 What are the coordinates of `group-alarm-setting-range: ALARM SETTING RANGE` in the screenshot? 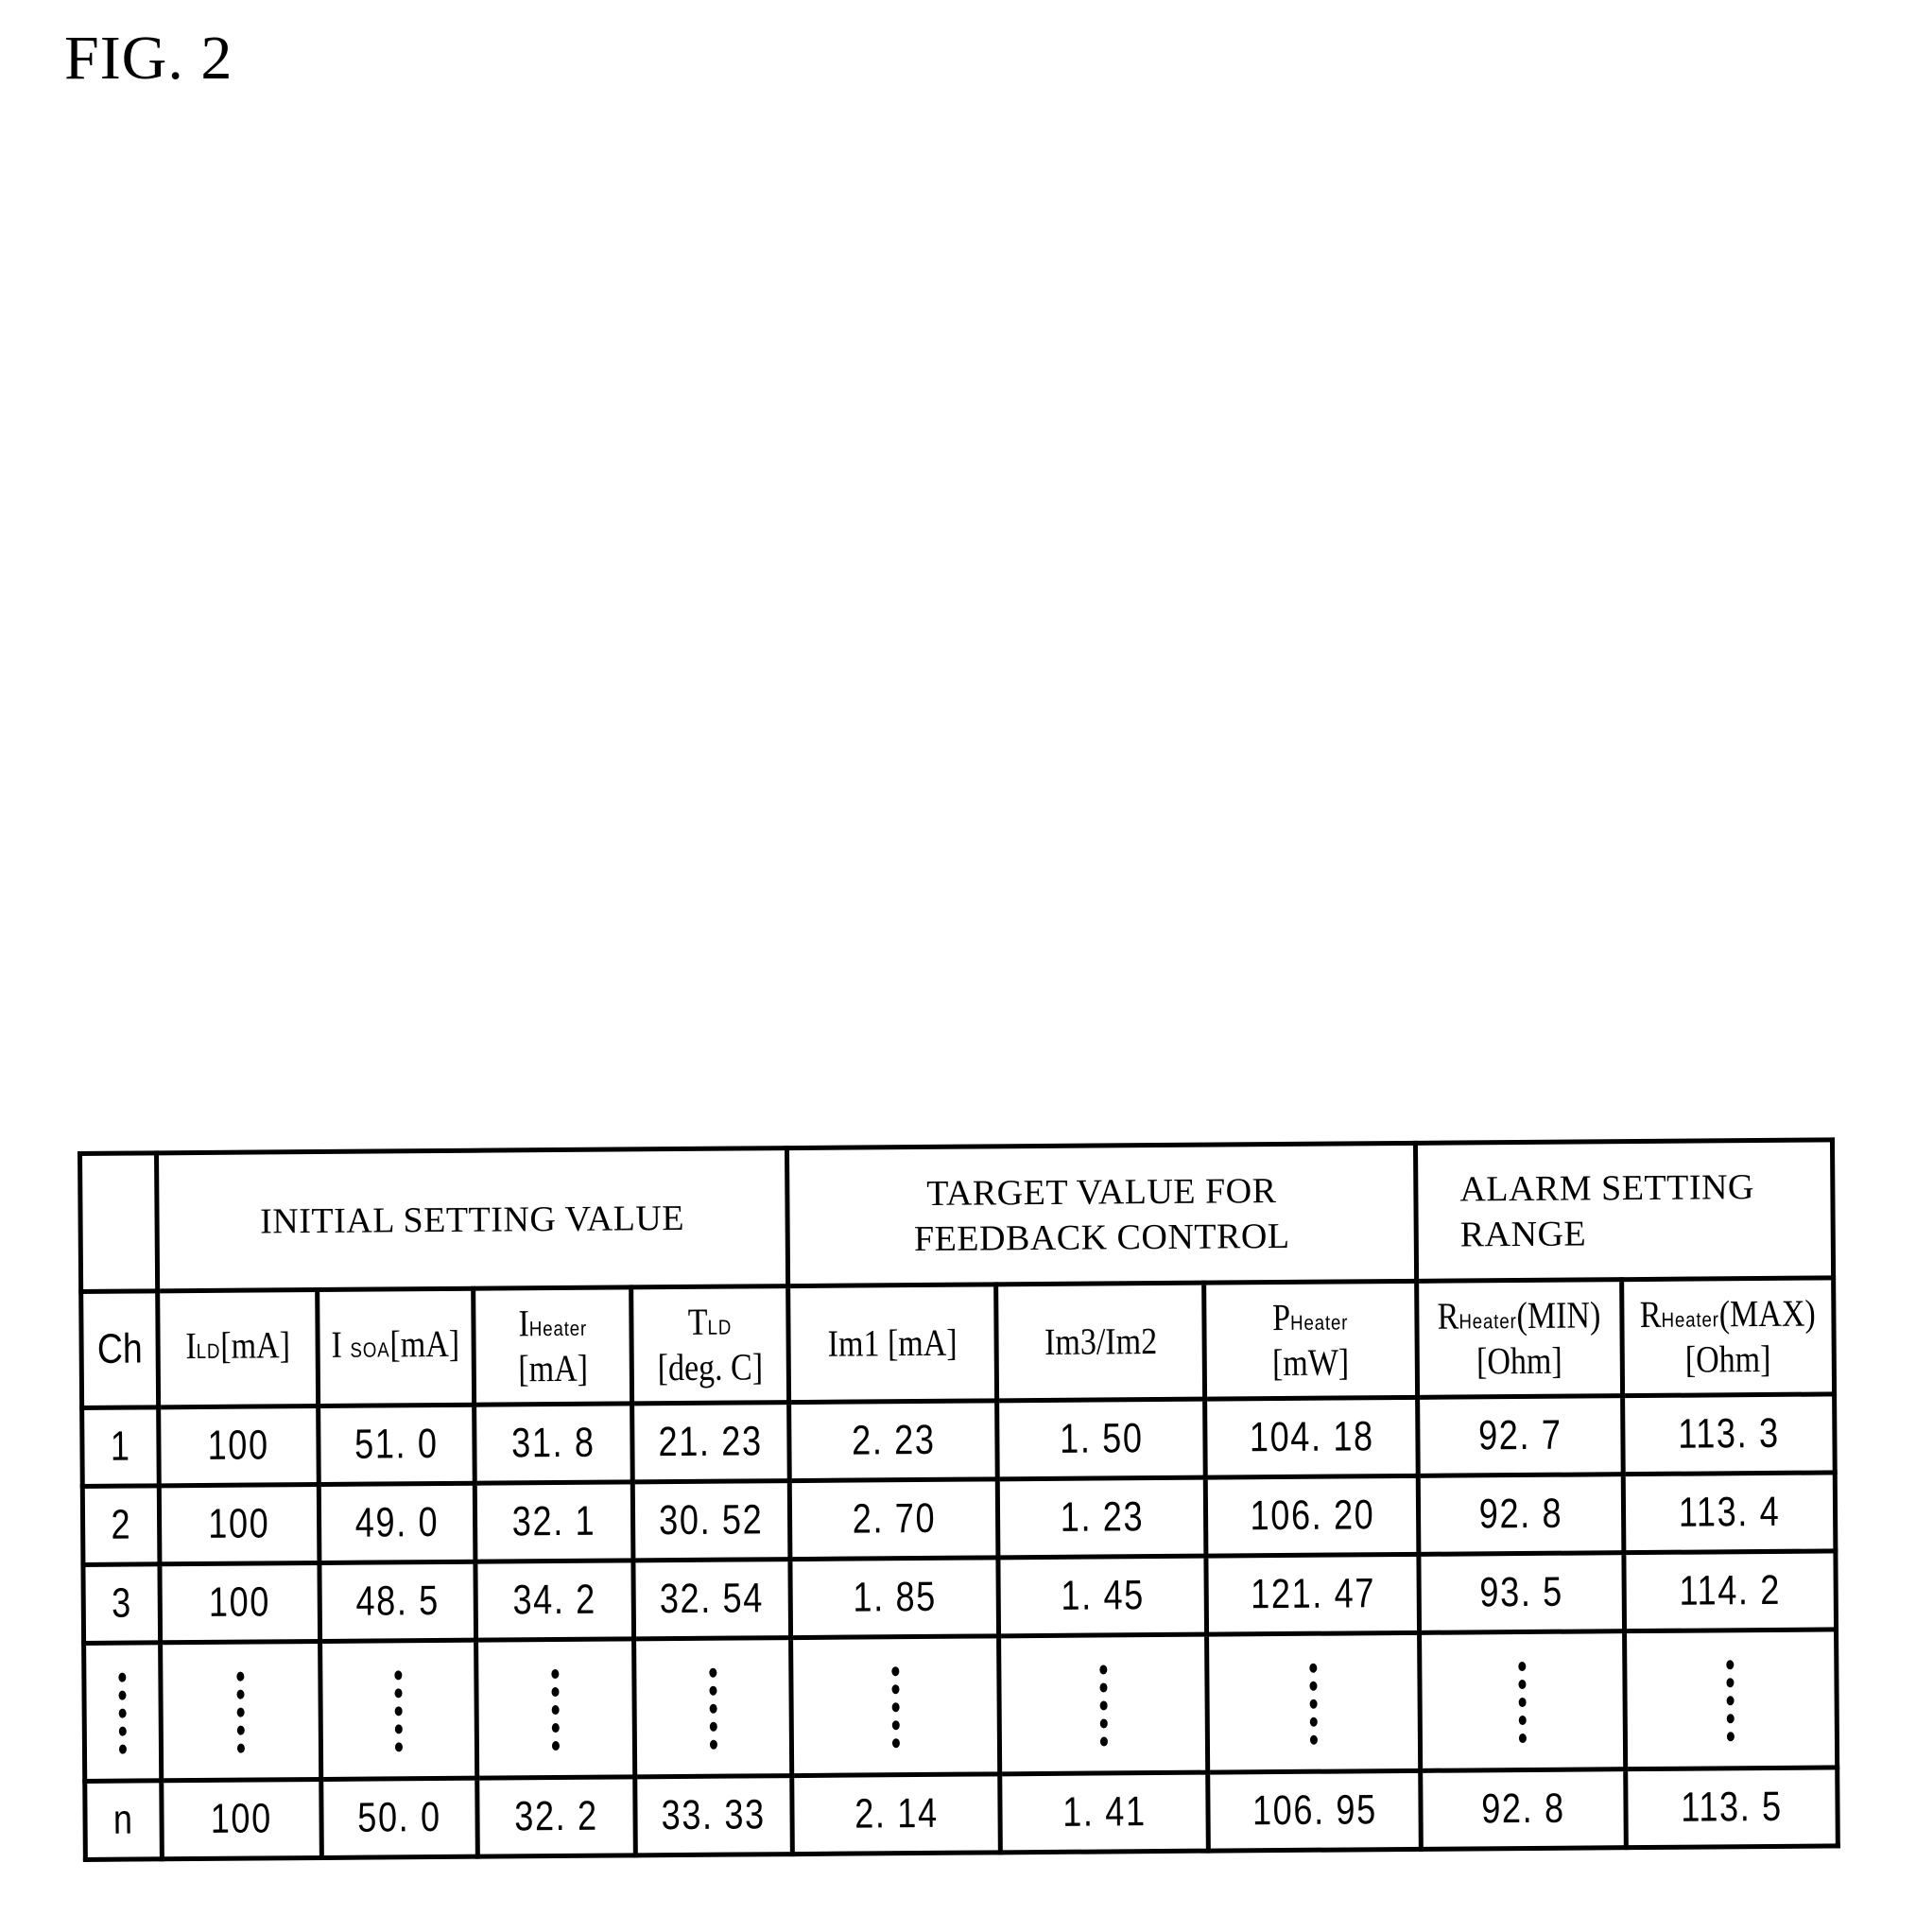 It's located at (1624, 1210).